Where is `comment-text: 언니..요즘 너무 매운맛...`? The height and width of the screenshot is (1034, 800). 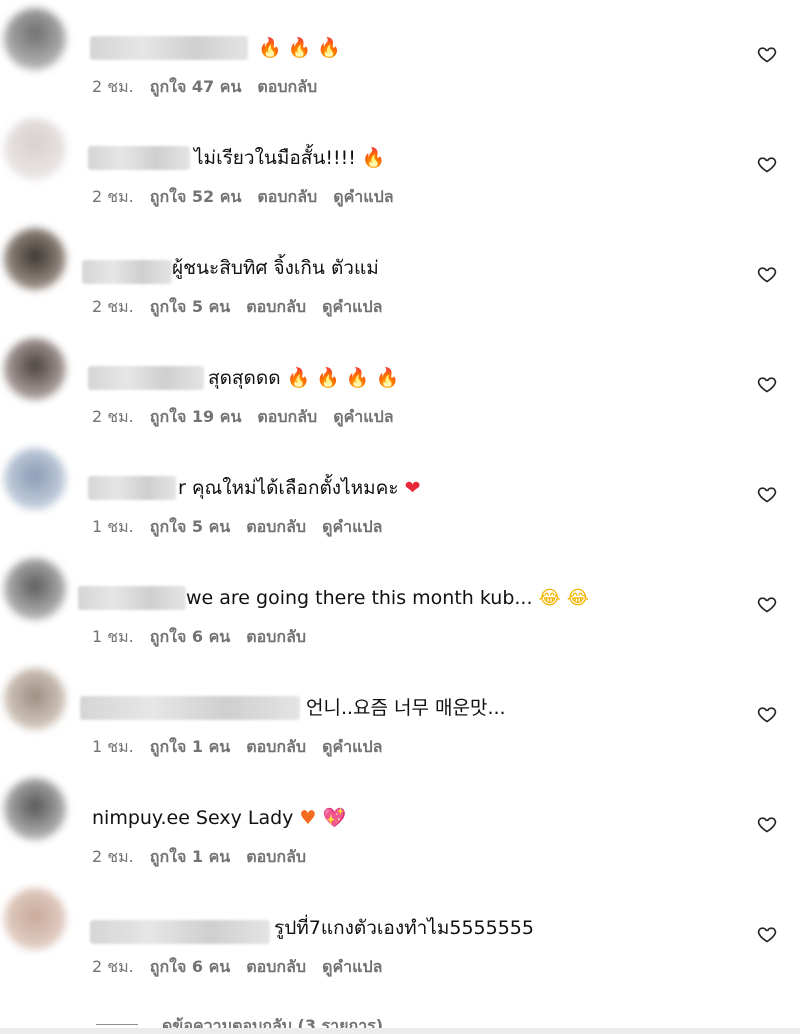 comment-text: 언니..요즘 너무 매운맛... is located at coordinates (406, 708).